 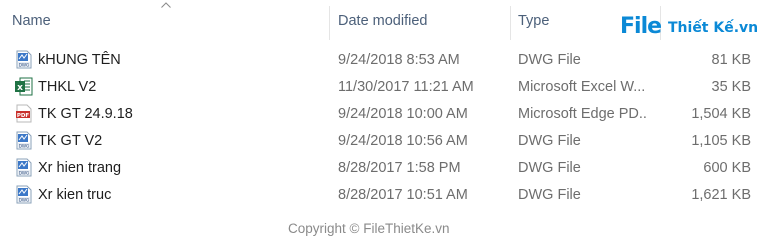 I want to click on filethietke-logo: File Thiết Kế.vn, so click(x=690, y=25).